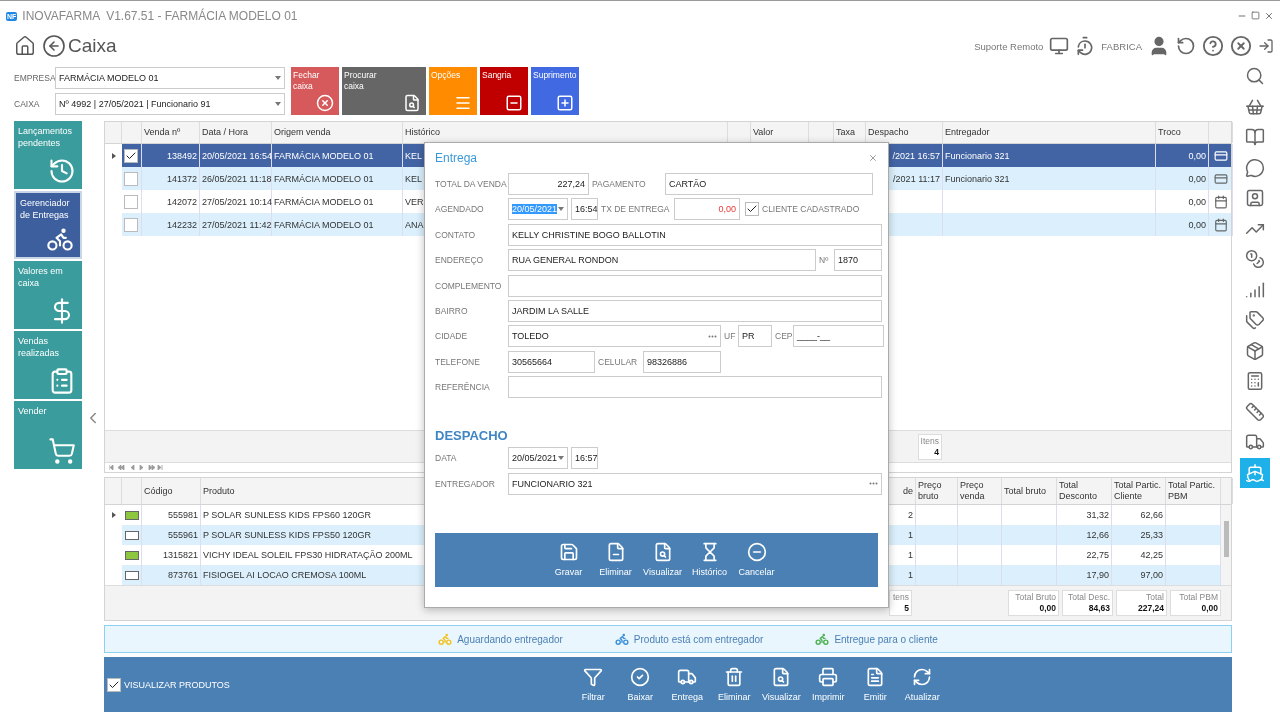 The image size is (1280, 720). I want to click on registered-checkbox, so click(752, 209).